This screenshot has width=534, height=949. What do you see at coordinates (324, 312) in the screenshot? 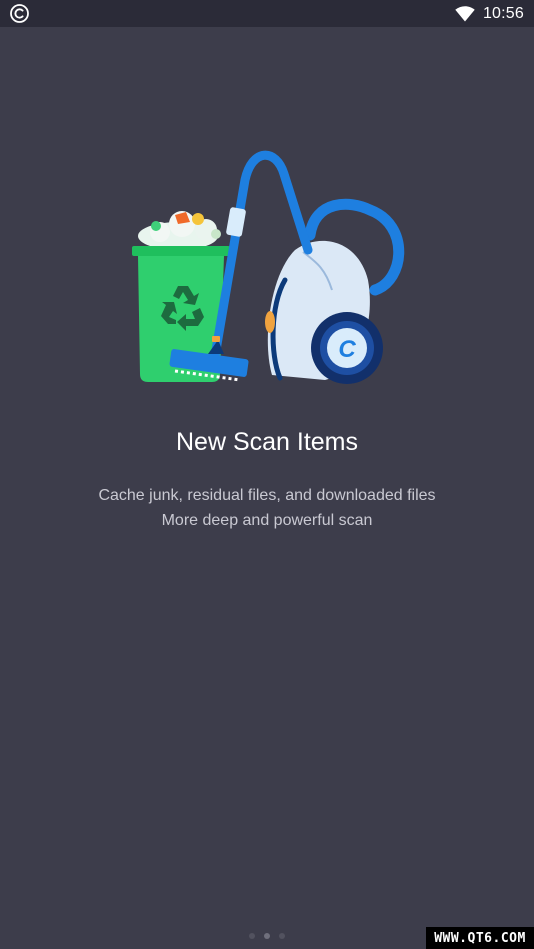
I see `vacuum-cleaner: C` at bounding box center [324, 312].